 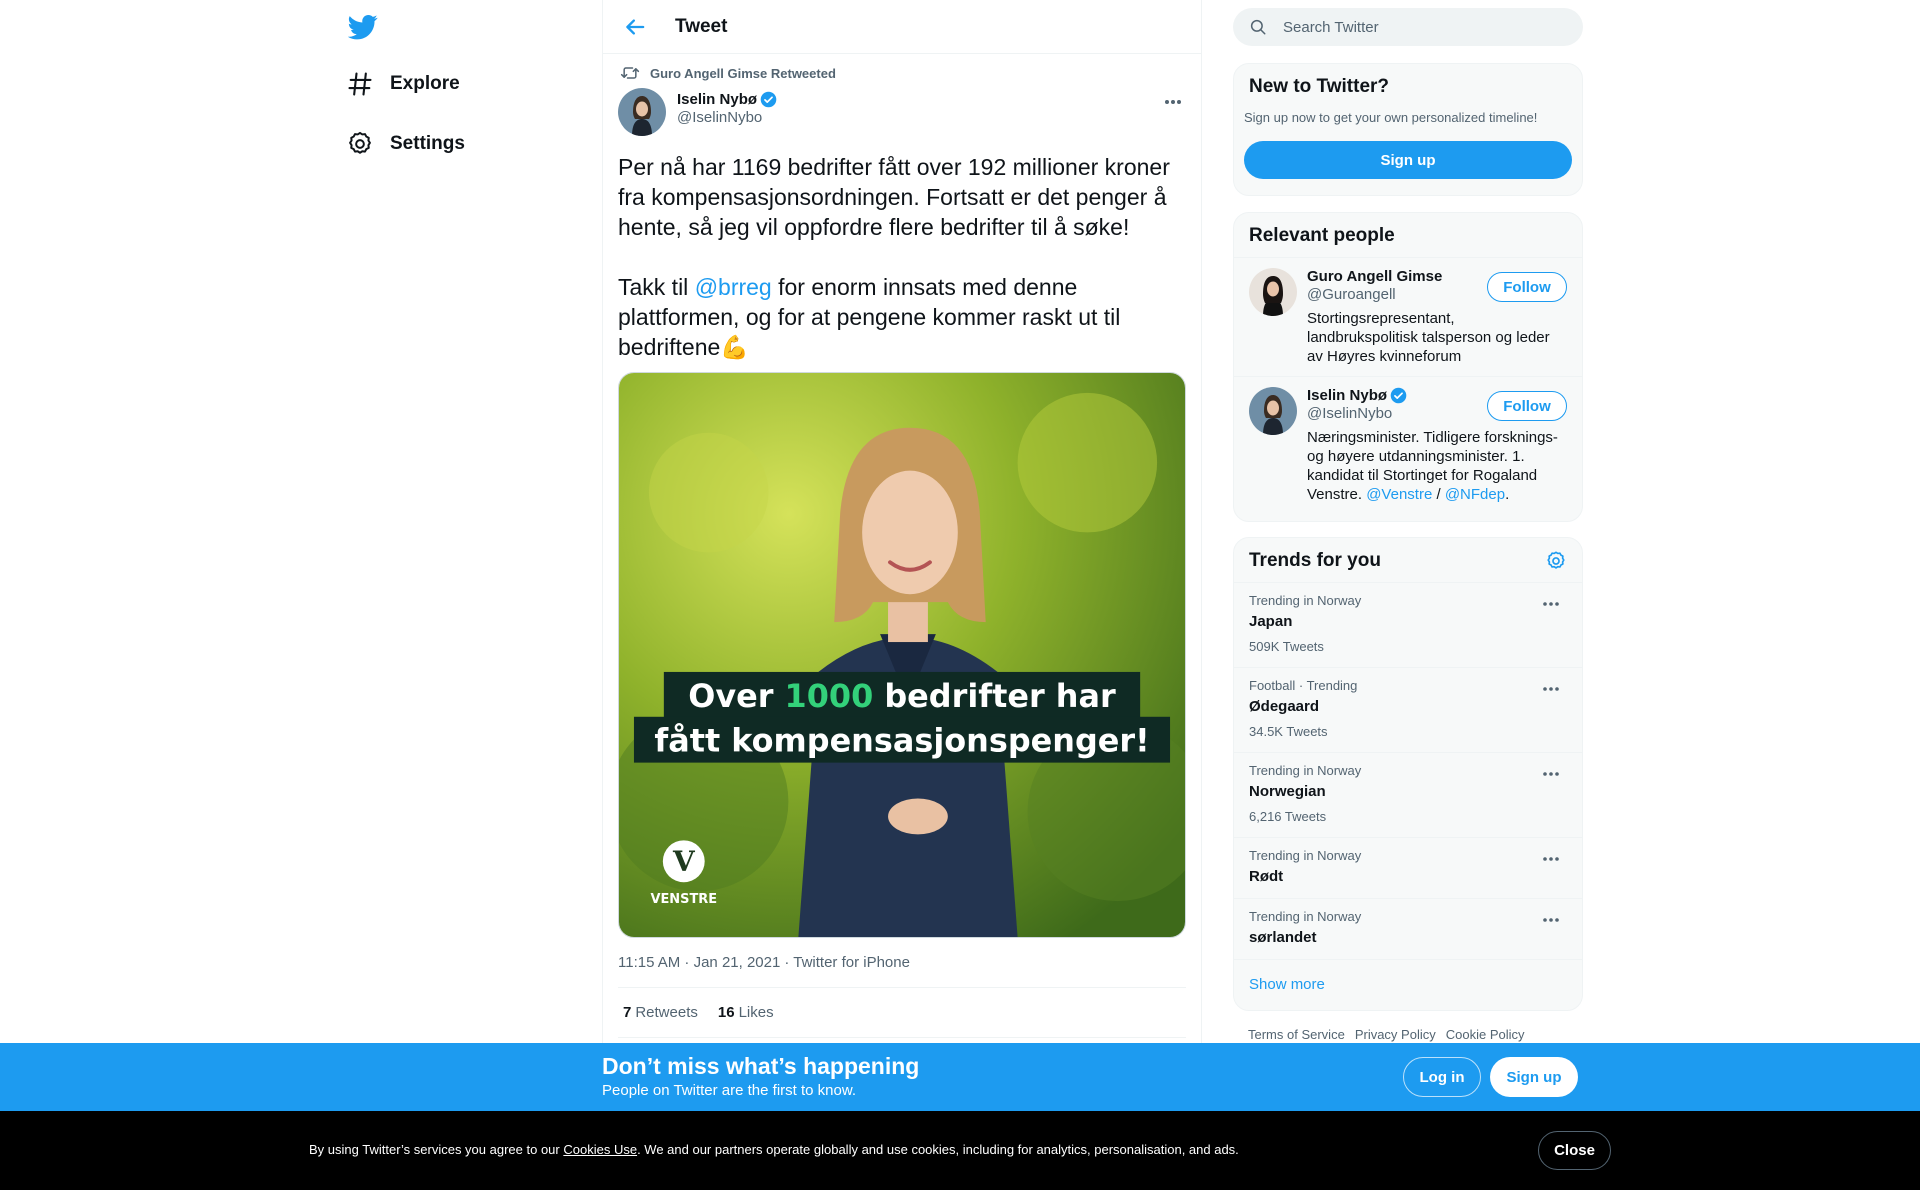 I want to click on cookies-use-link: Cookies Use, so click(x=600, y=1149).